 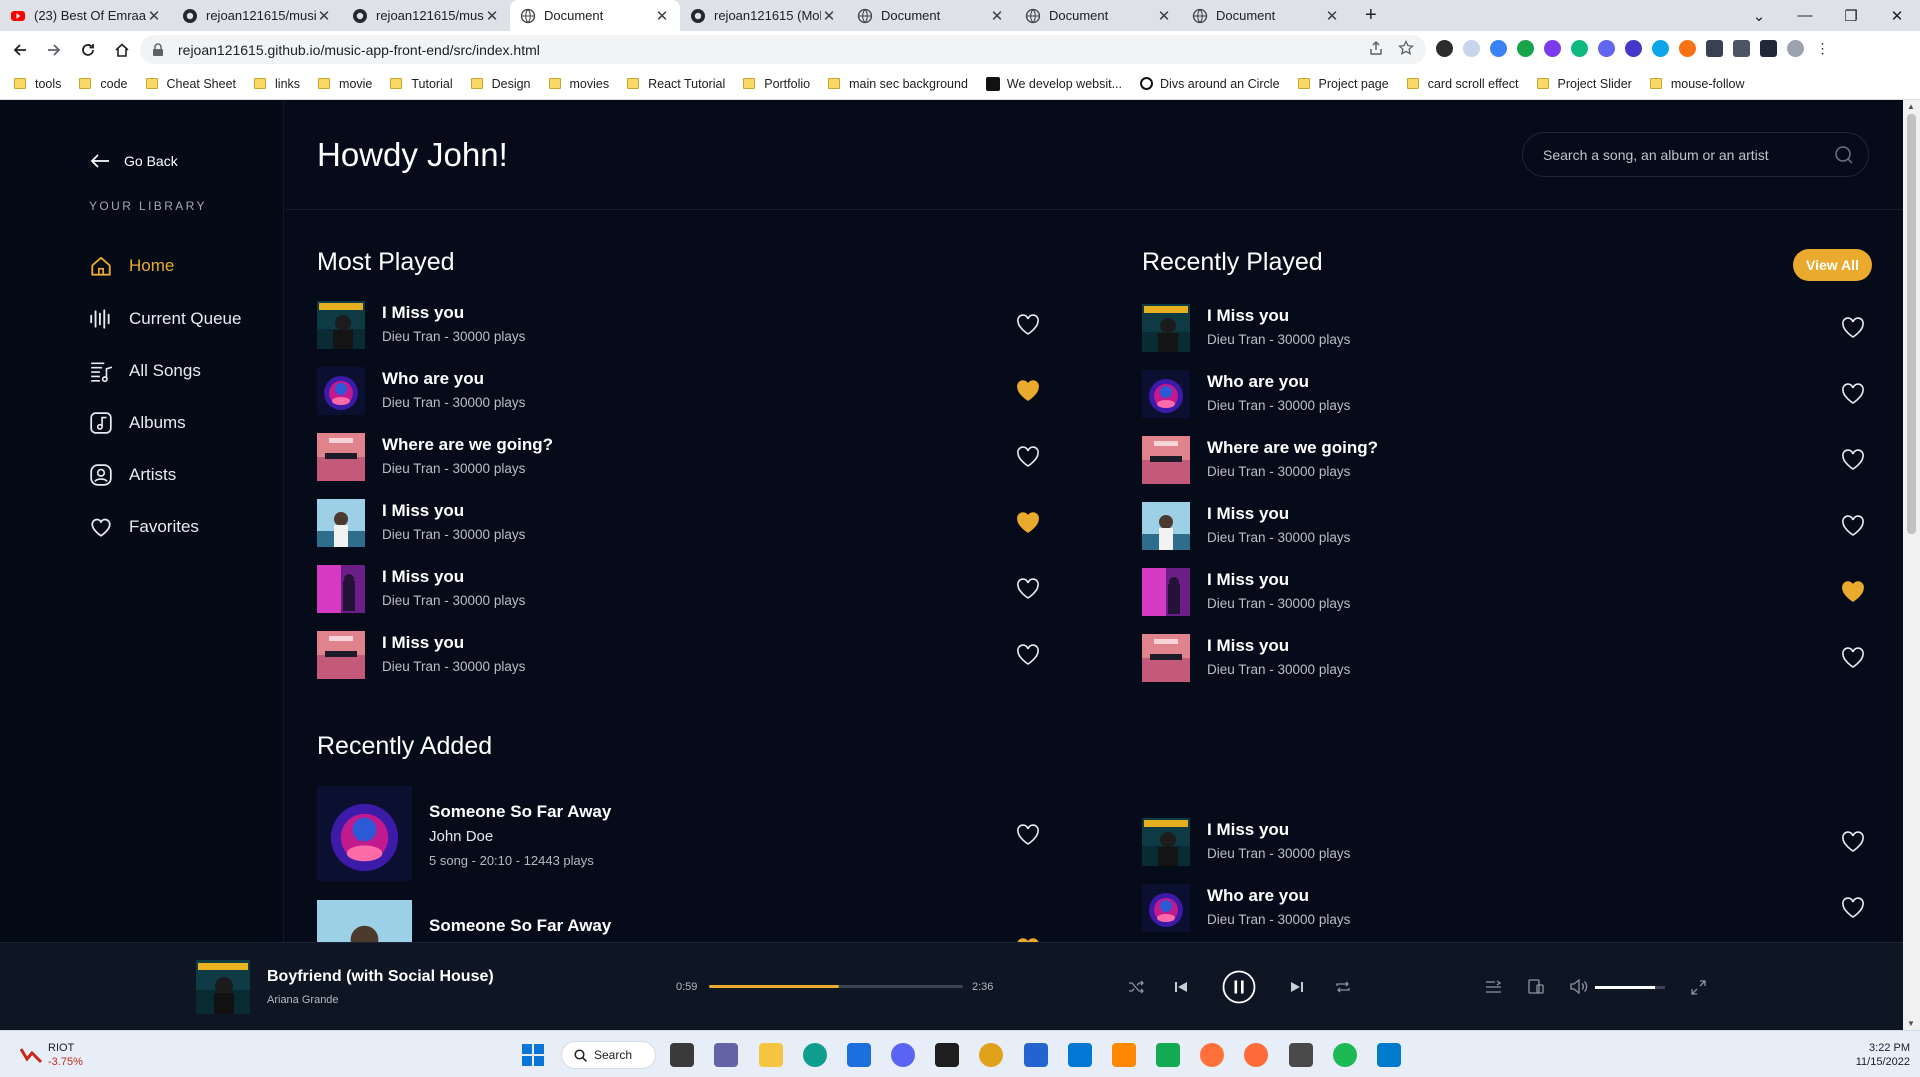 What do you see at coordinates (1822, 48) in the screenshot?
I see `more-menu-icon: ⋮` at bounding box center [1822, 48].